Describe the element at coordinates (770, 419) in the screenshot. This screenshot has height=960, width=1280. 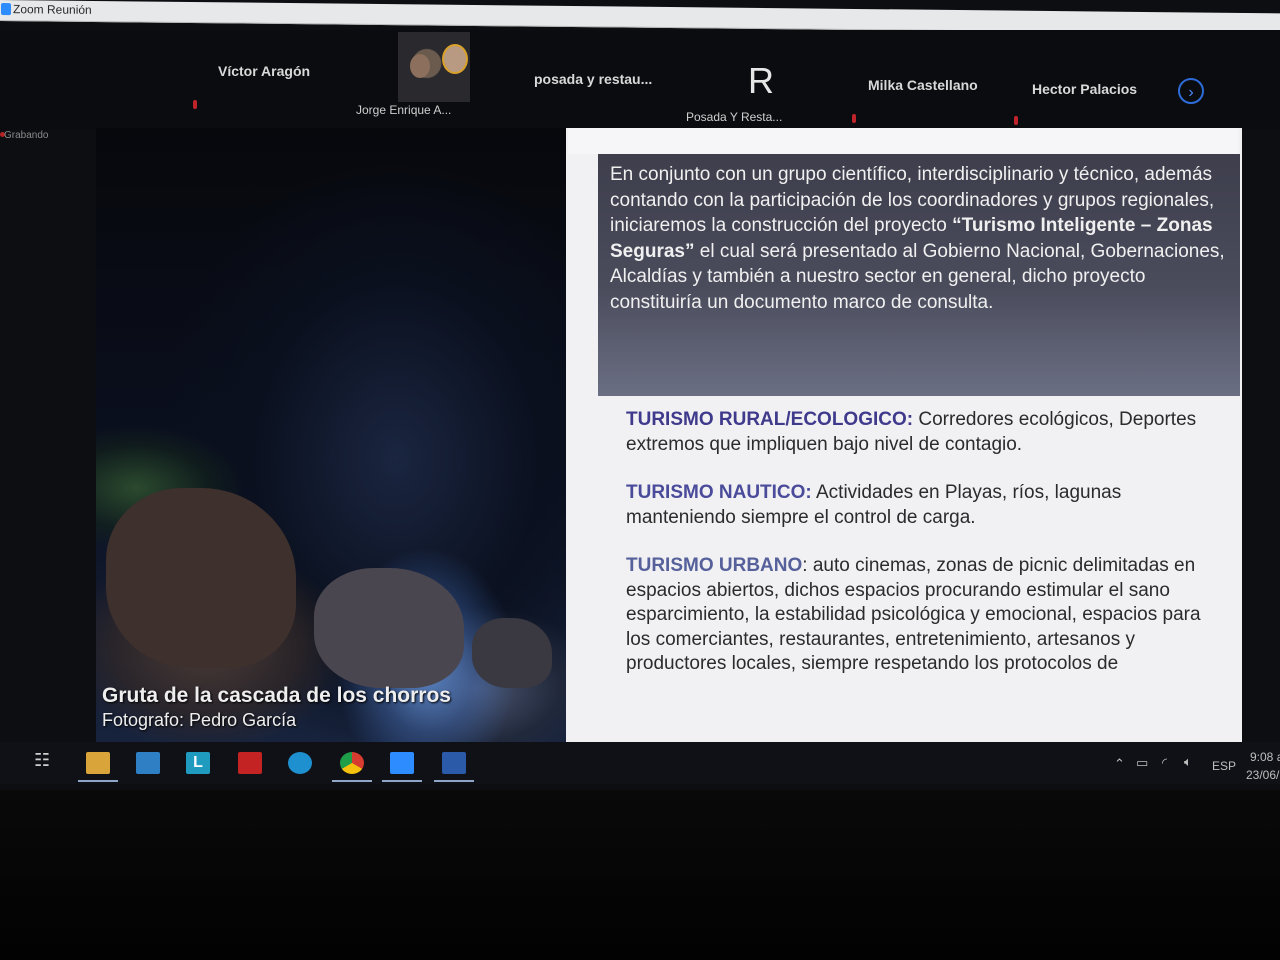
I see `item-heading: TURISMO RURAL/ECOLOGICO:` at that location.